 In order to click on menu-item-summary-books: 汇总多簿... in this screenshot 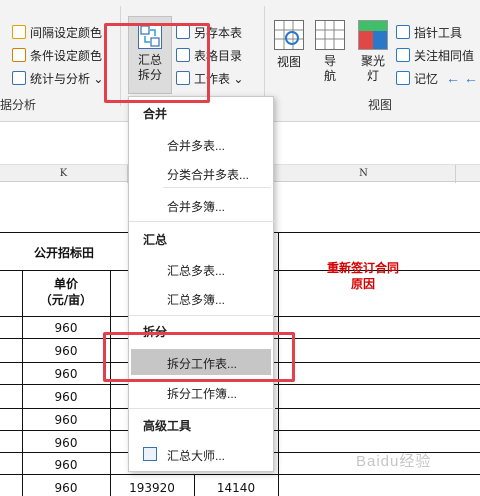, I will do `click(196, 299)`.